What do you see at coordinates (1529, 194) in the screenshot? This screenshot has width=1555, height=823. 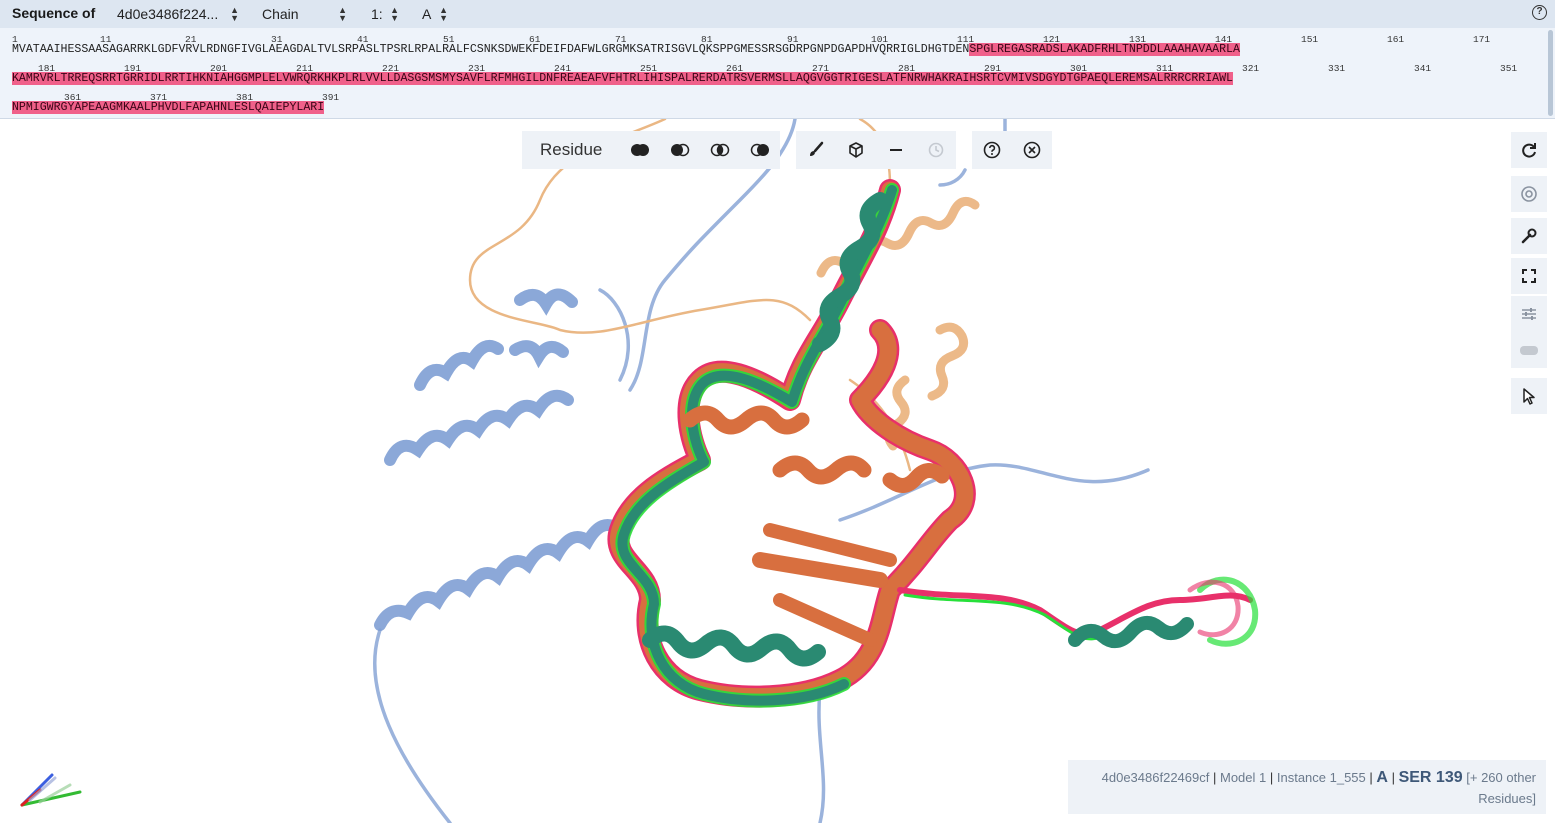 I see `screenshot-icon` at bounding box center [1529, 194].